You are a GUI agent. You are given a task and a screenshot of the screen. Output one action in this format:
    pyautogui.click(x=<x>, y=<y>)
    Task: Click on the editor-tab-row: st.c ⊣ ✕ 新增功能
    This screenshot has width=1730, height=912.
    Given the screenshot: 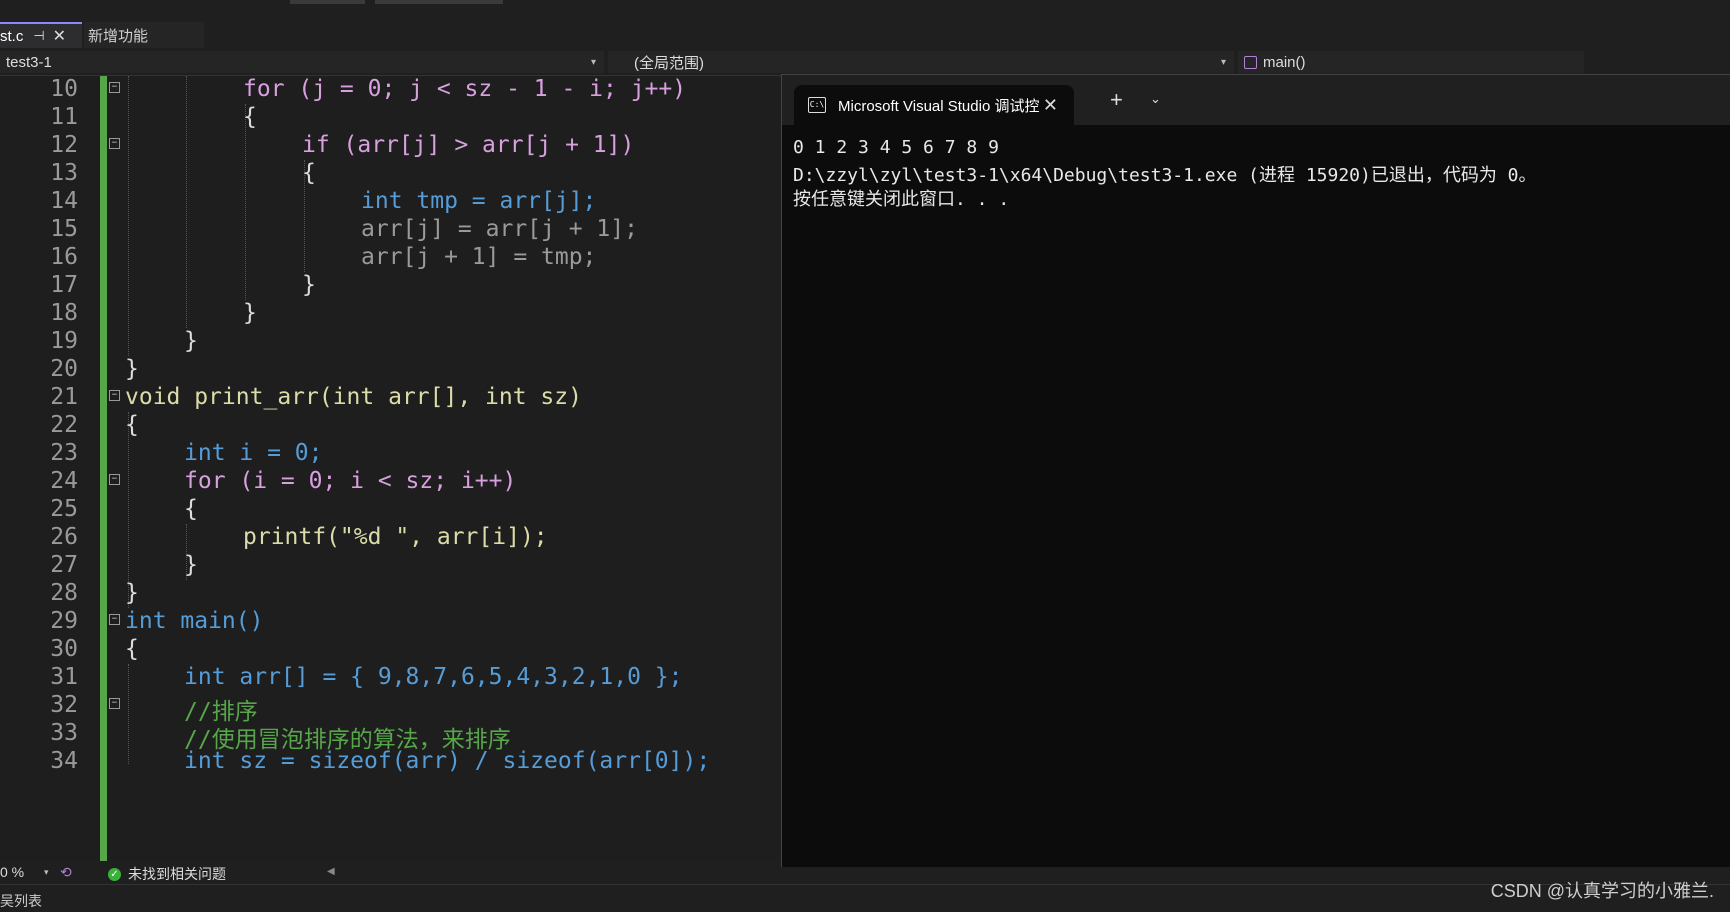 What is the action you would take?
    pyautogui.click(x=792, y=35)
    